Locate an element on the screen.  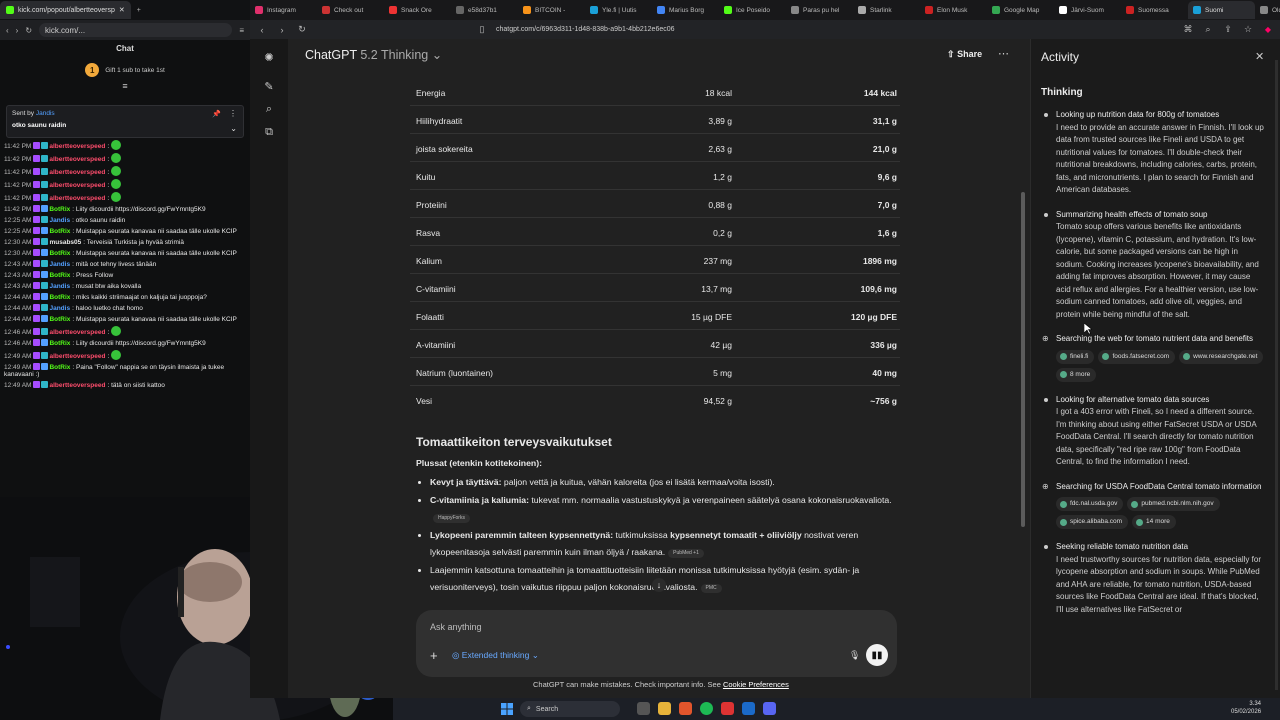
system-clock: 3.34 05/02/2026 is located at coordinates (1246, 708).